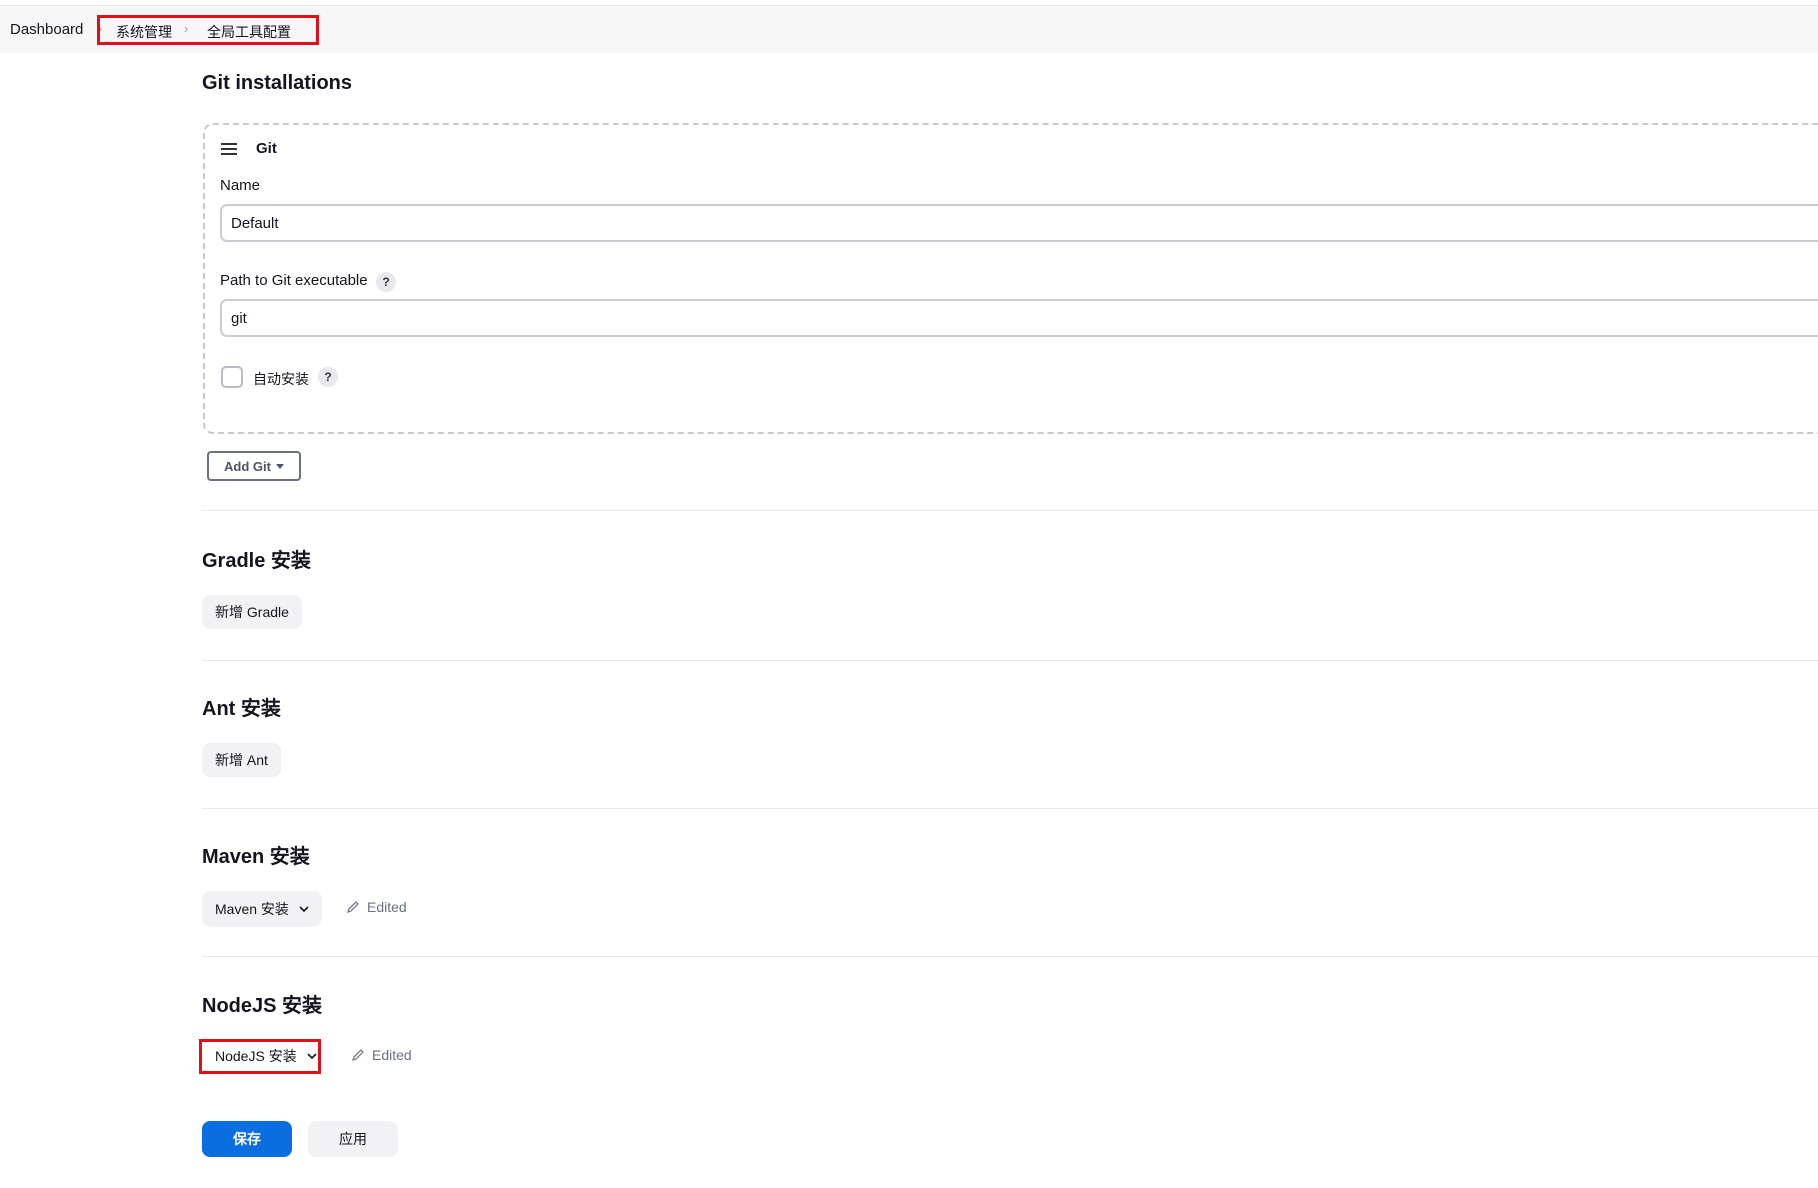 This screenshot has width=1818, height=1188. Describe the element at coordinates (279, 466) in the screenshot. I see `caret-down-icon` at that location.